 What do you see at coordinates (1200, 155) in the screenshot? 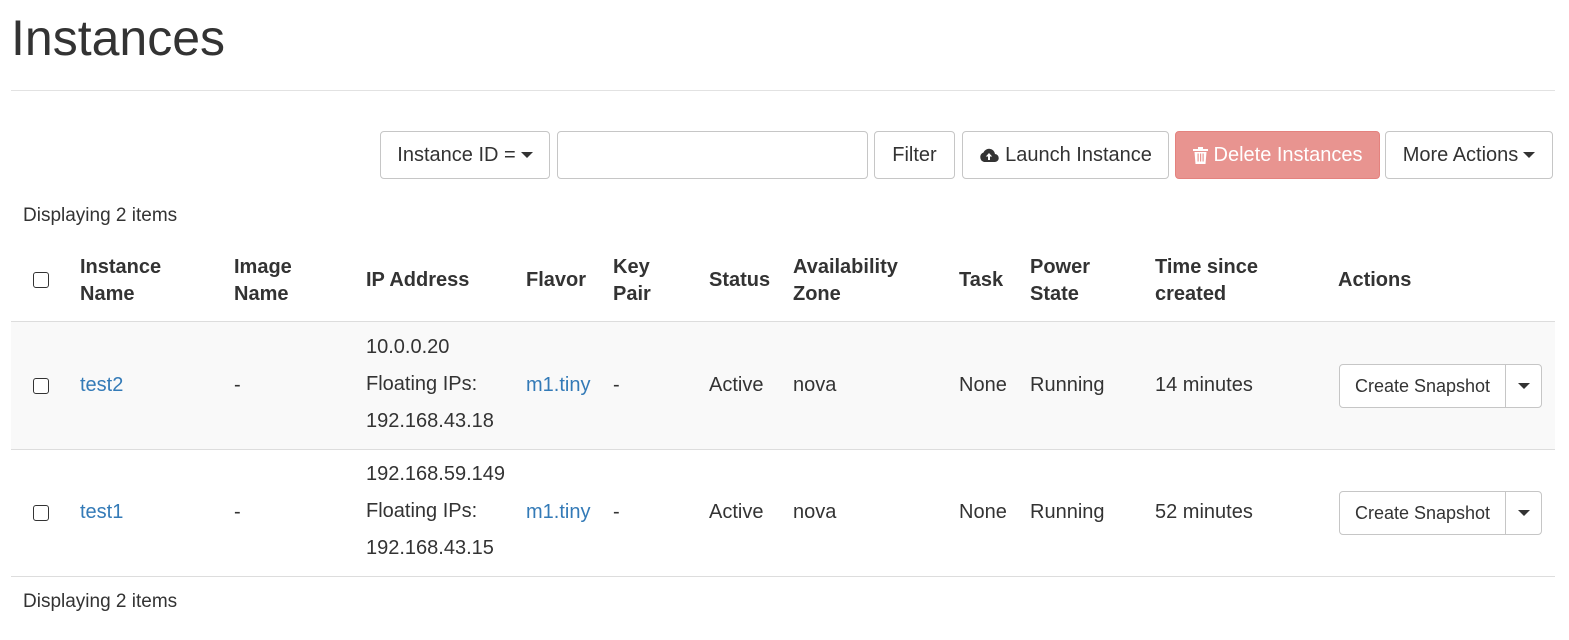
I see `trash-icon` at bounding box center [1200, 155].